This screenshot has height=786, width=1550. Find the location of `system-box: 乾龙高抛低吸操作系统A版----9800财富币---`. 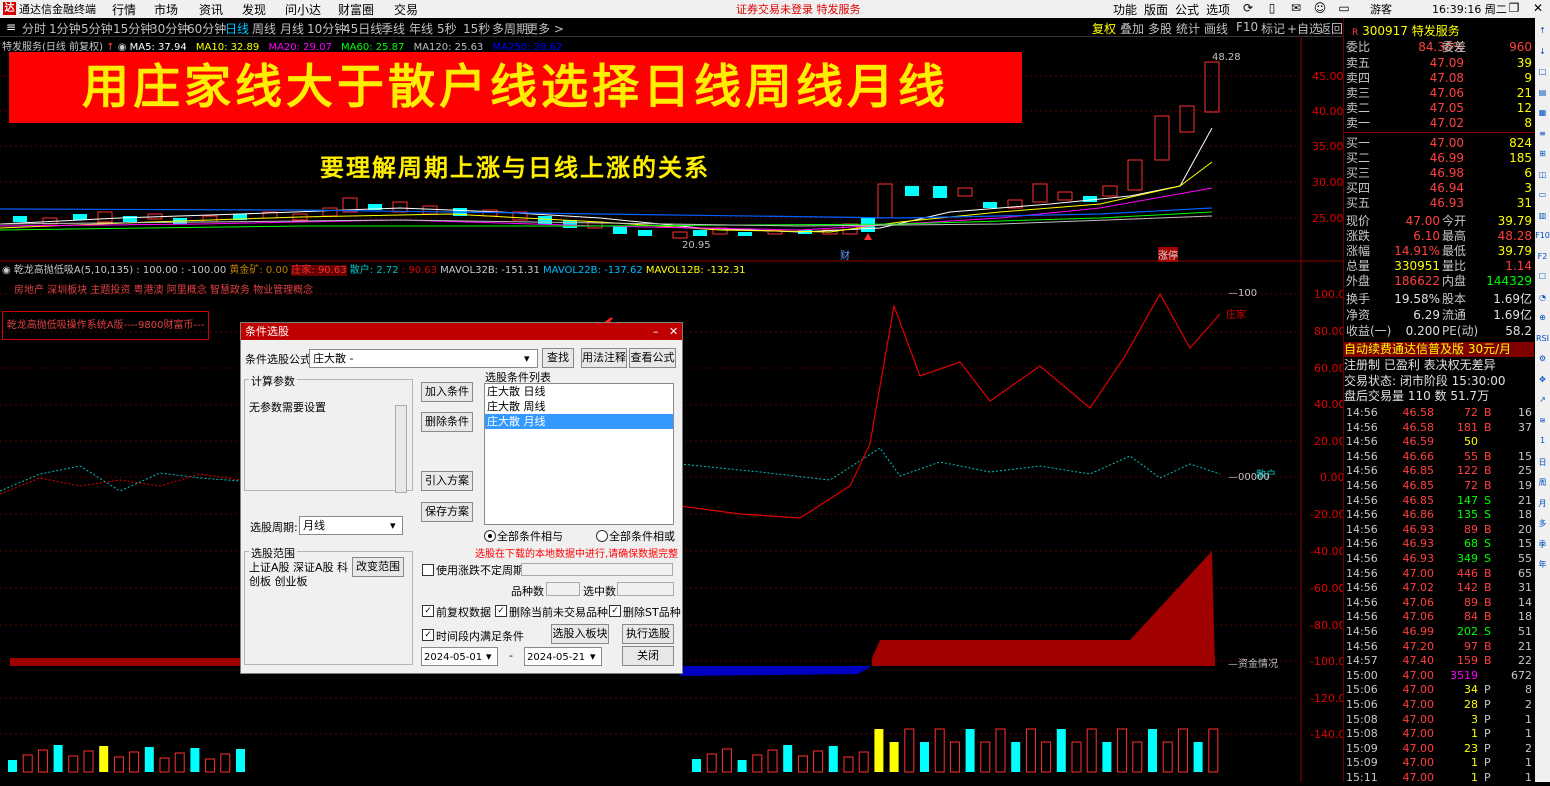

system-box: 乾龙高抛低吸操作系统A版----9800财富币--- is located at coordinates (105, 325).